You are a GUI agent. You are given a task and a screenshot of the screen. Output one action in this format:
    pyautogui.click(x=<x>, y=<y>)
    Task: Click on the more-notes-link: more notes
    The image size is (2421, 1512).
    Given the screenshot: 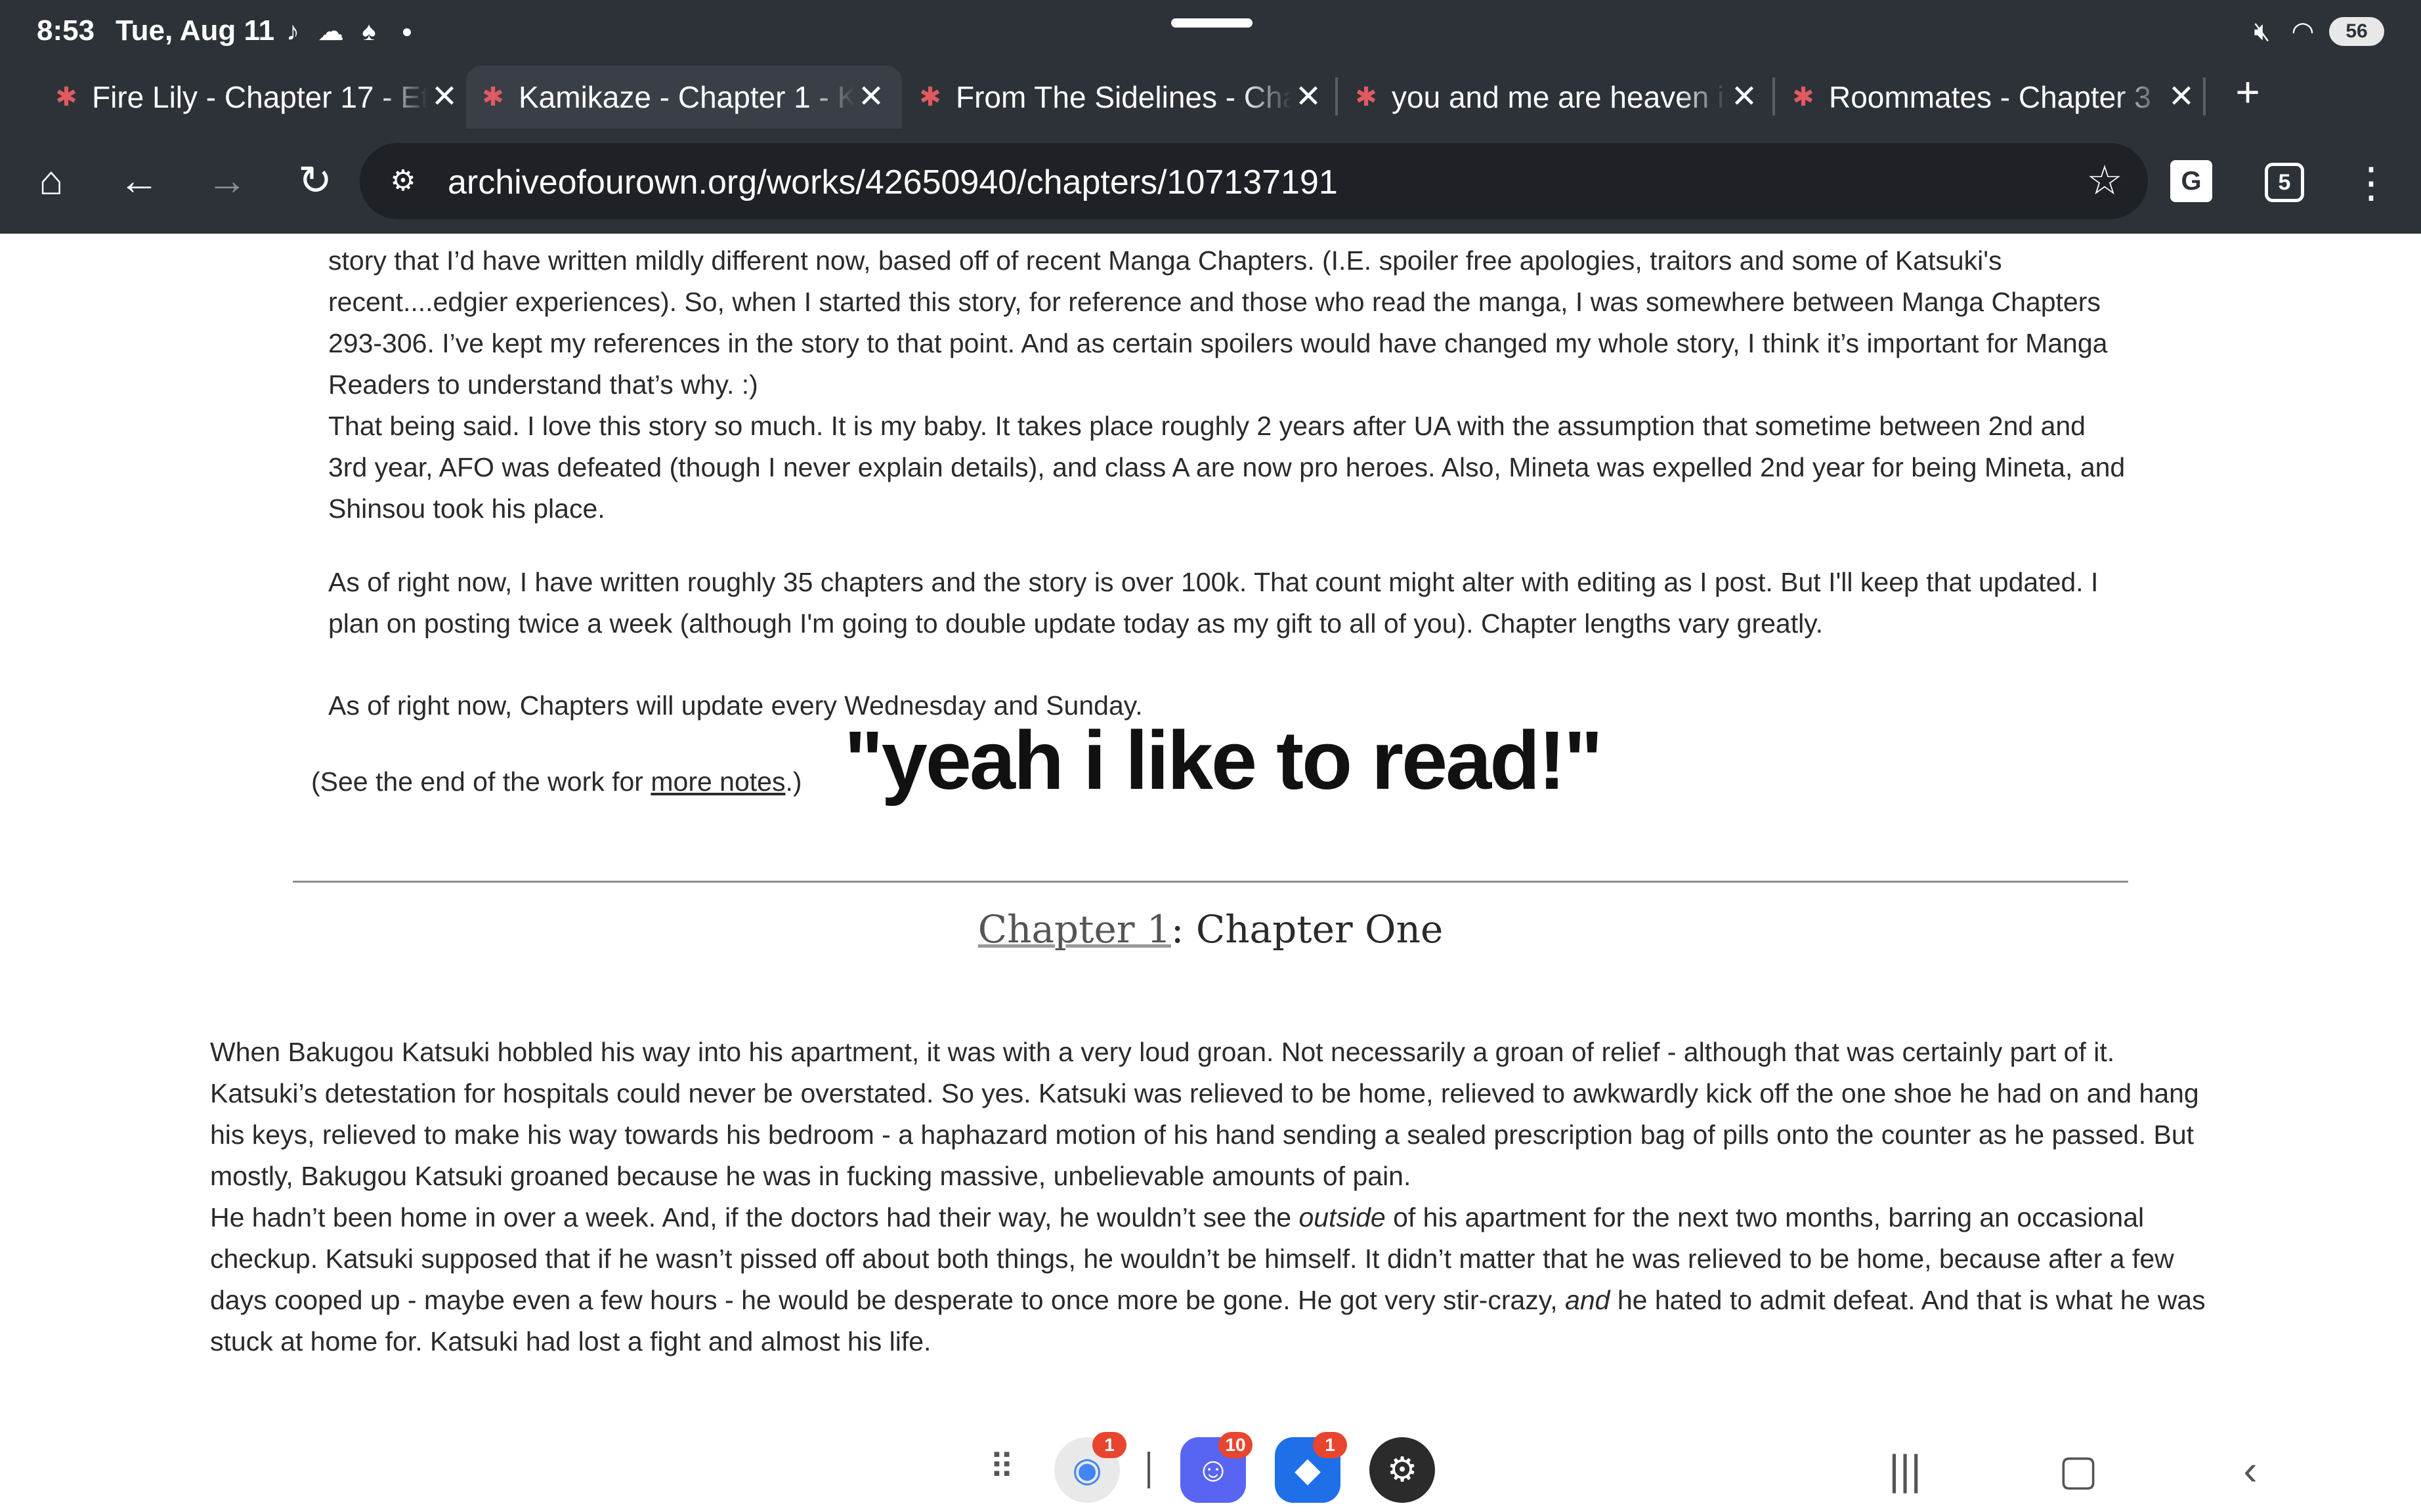 What is the action you would take?
    pyautogui.click(x=718, y=781)
    